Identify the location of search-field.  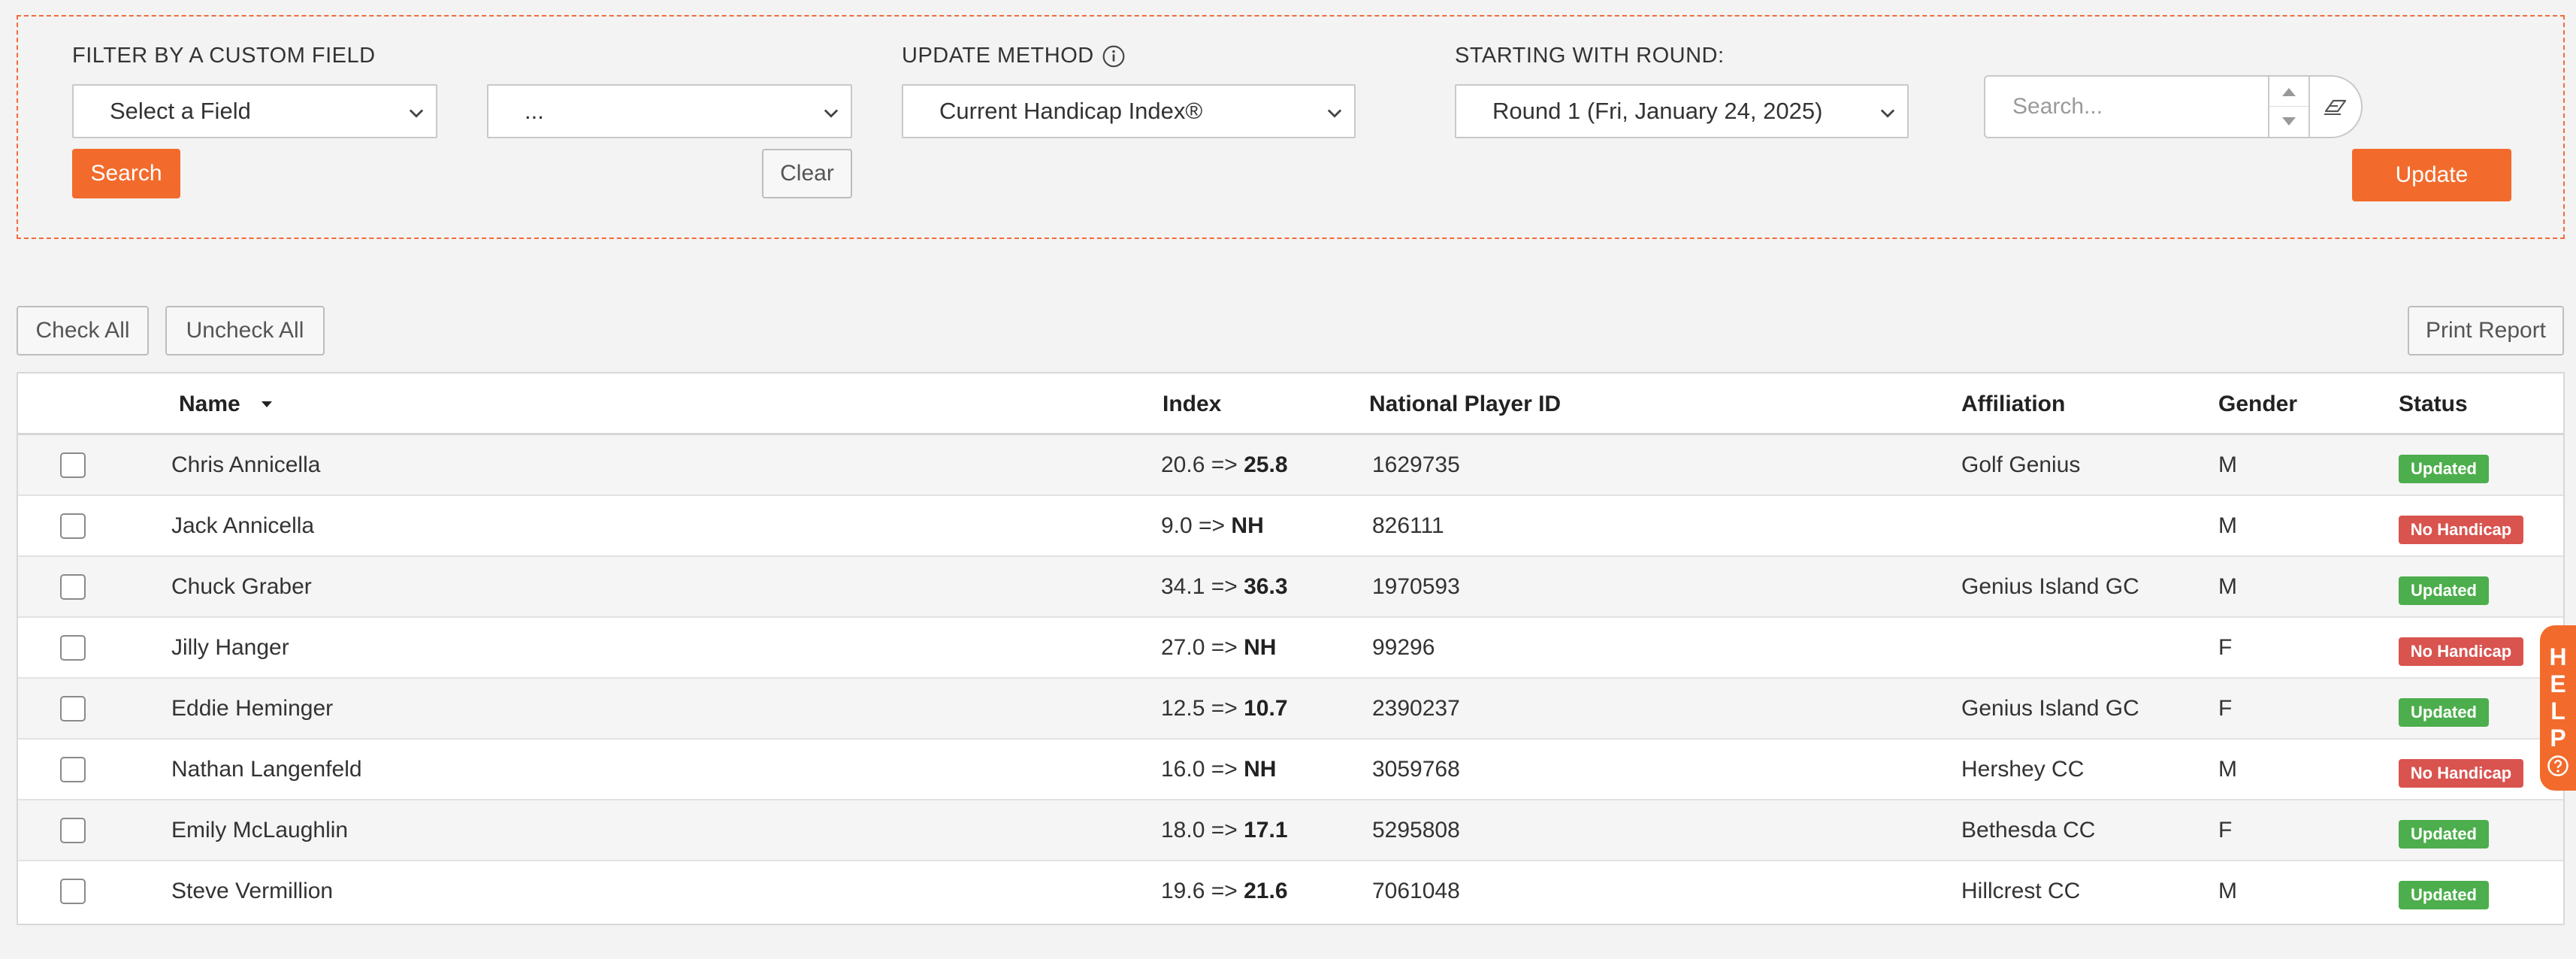
(2127, 106).